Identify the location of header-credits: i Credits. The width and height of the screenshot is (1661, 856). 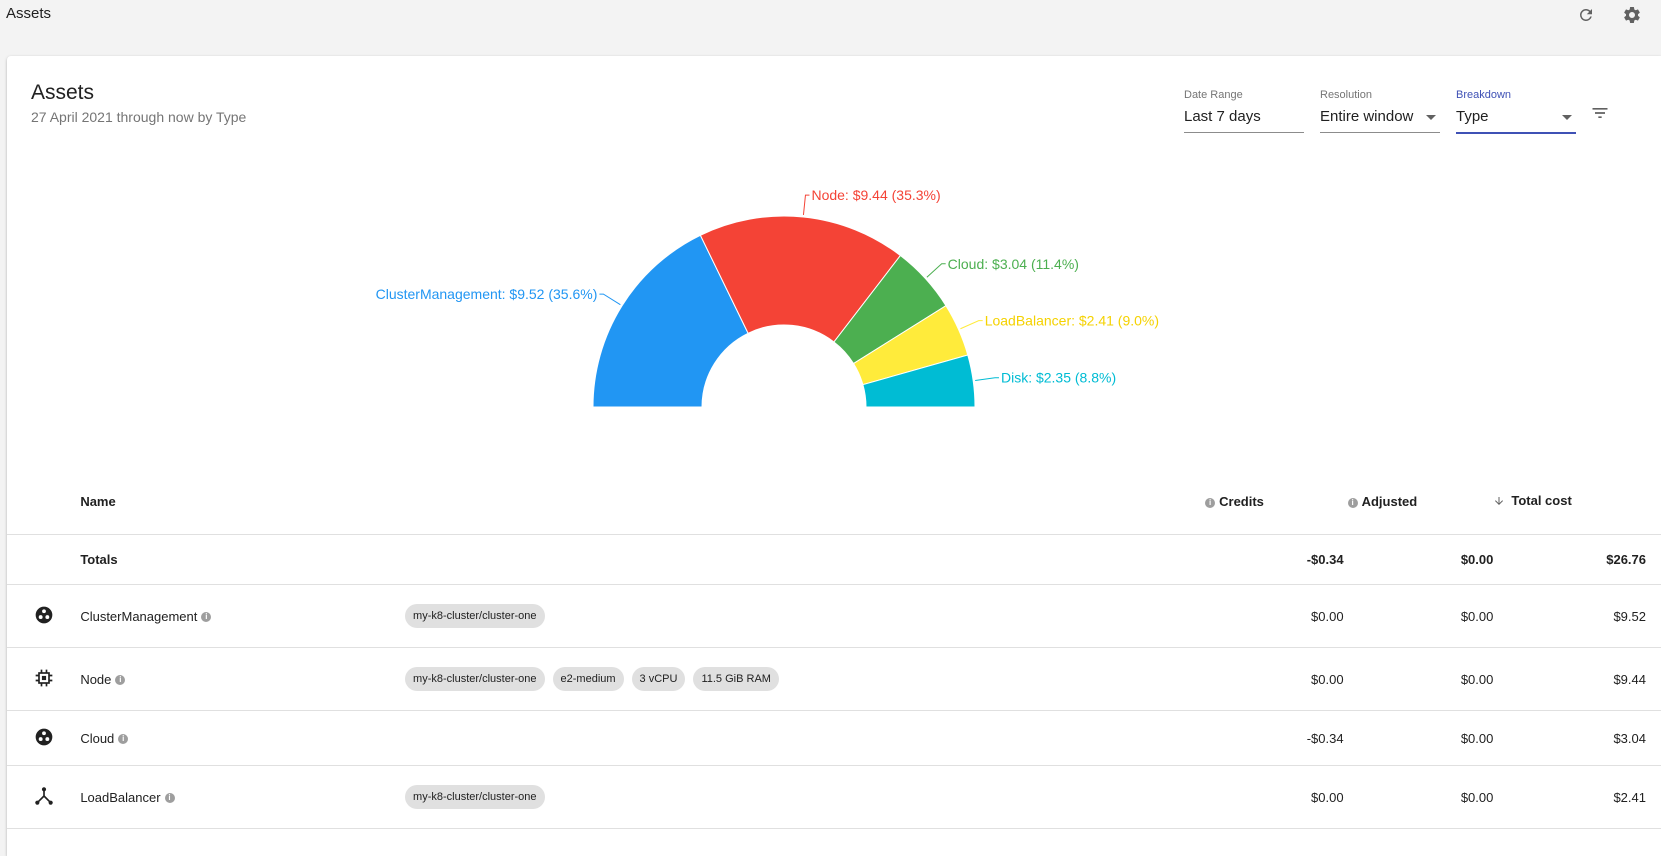
(1272, 502).